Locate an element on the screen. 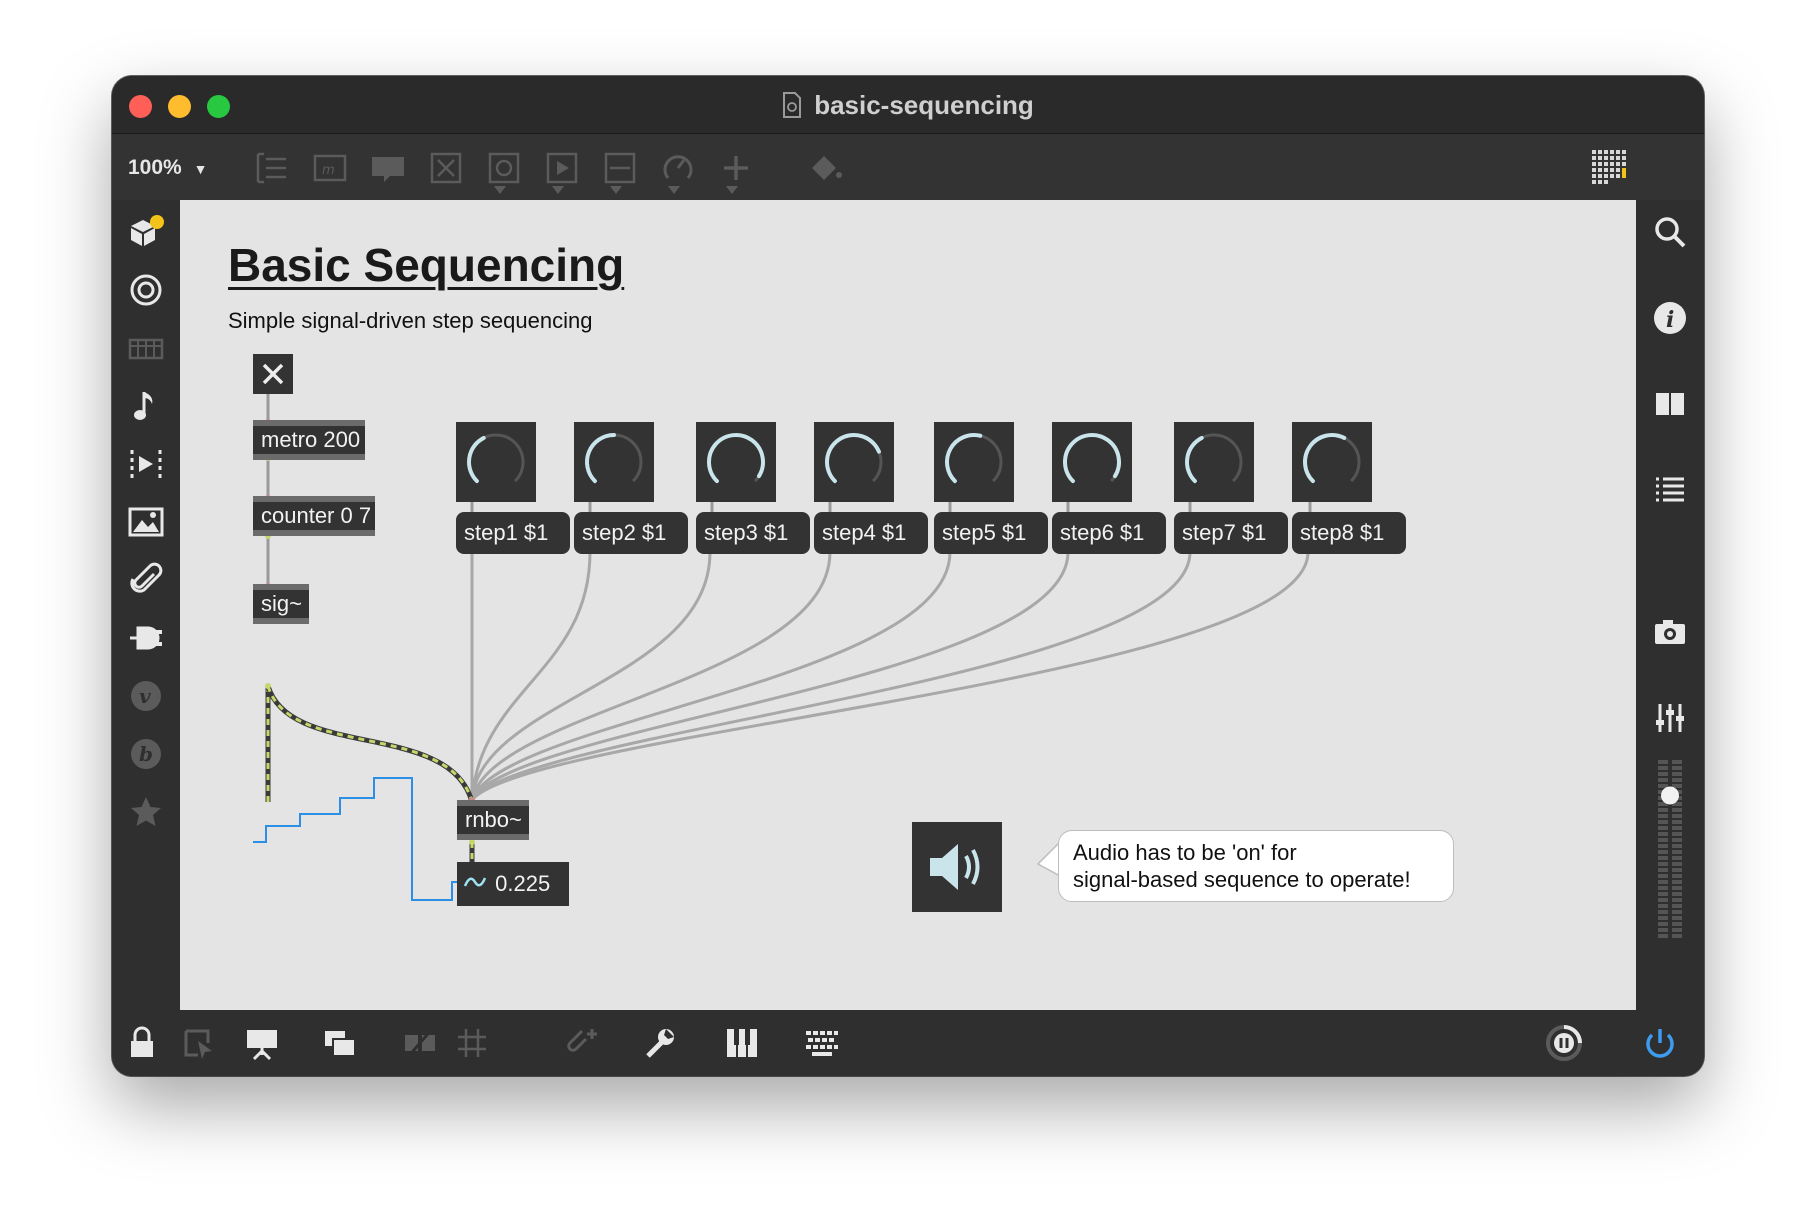 This screenshot has width=1816, height=1224. zoom-menu: 100% ▼ is located at coordinates (167, 168).